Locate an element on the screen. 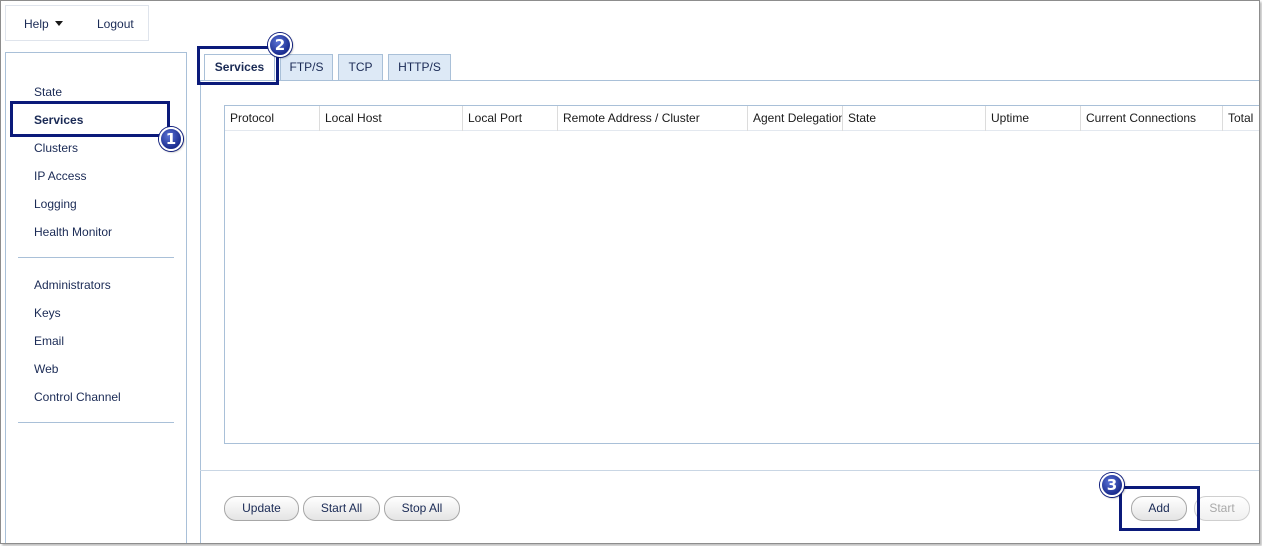 The image size is (1262, 546). column-uptime: Uptime is located at coordinates (1033, 118).